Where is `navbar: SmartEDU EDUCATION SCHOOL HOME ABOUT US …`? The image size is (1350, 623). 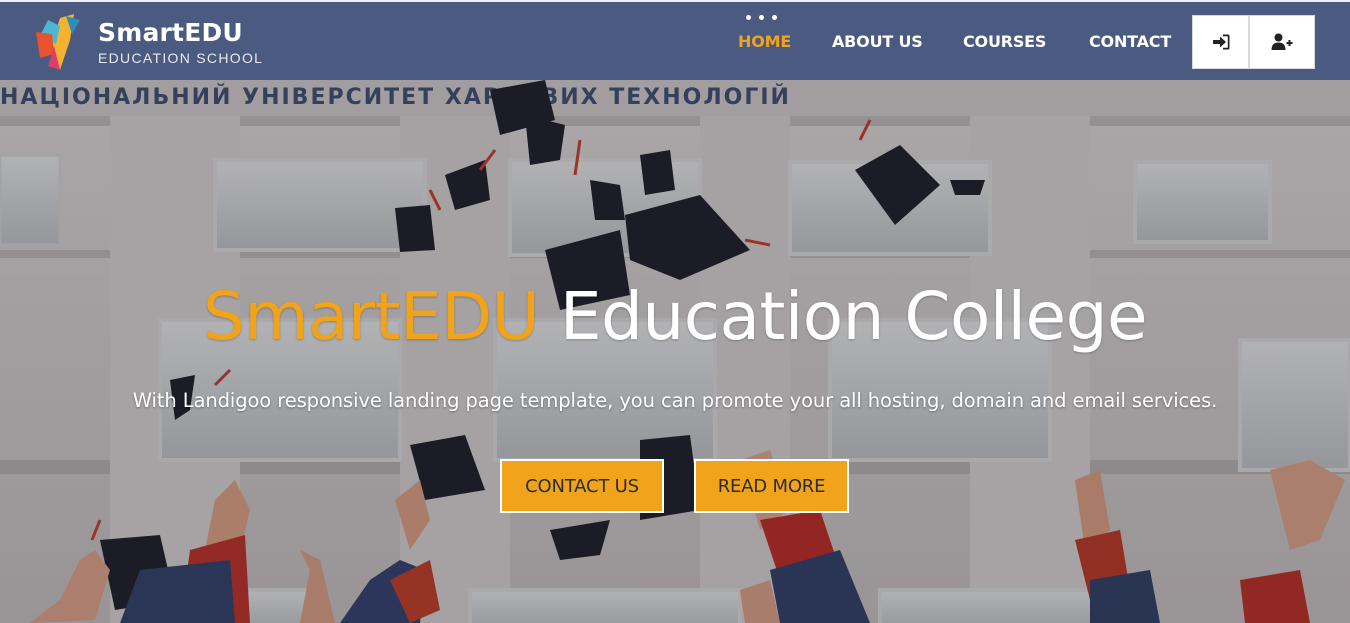
navbar: SmartEDU EDUCATION SCHOOL HOME ABOUT US … is located at coordinates (675, 40).